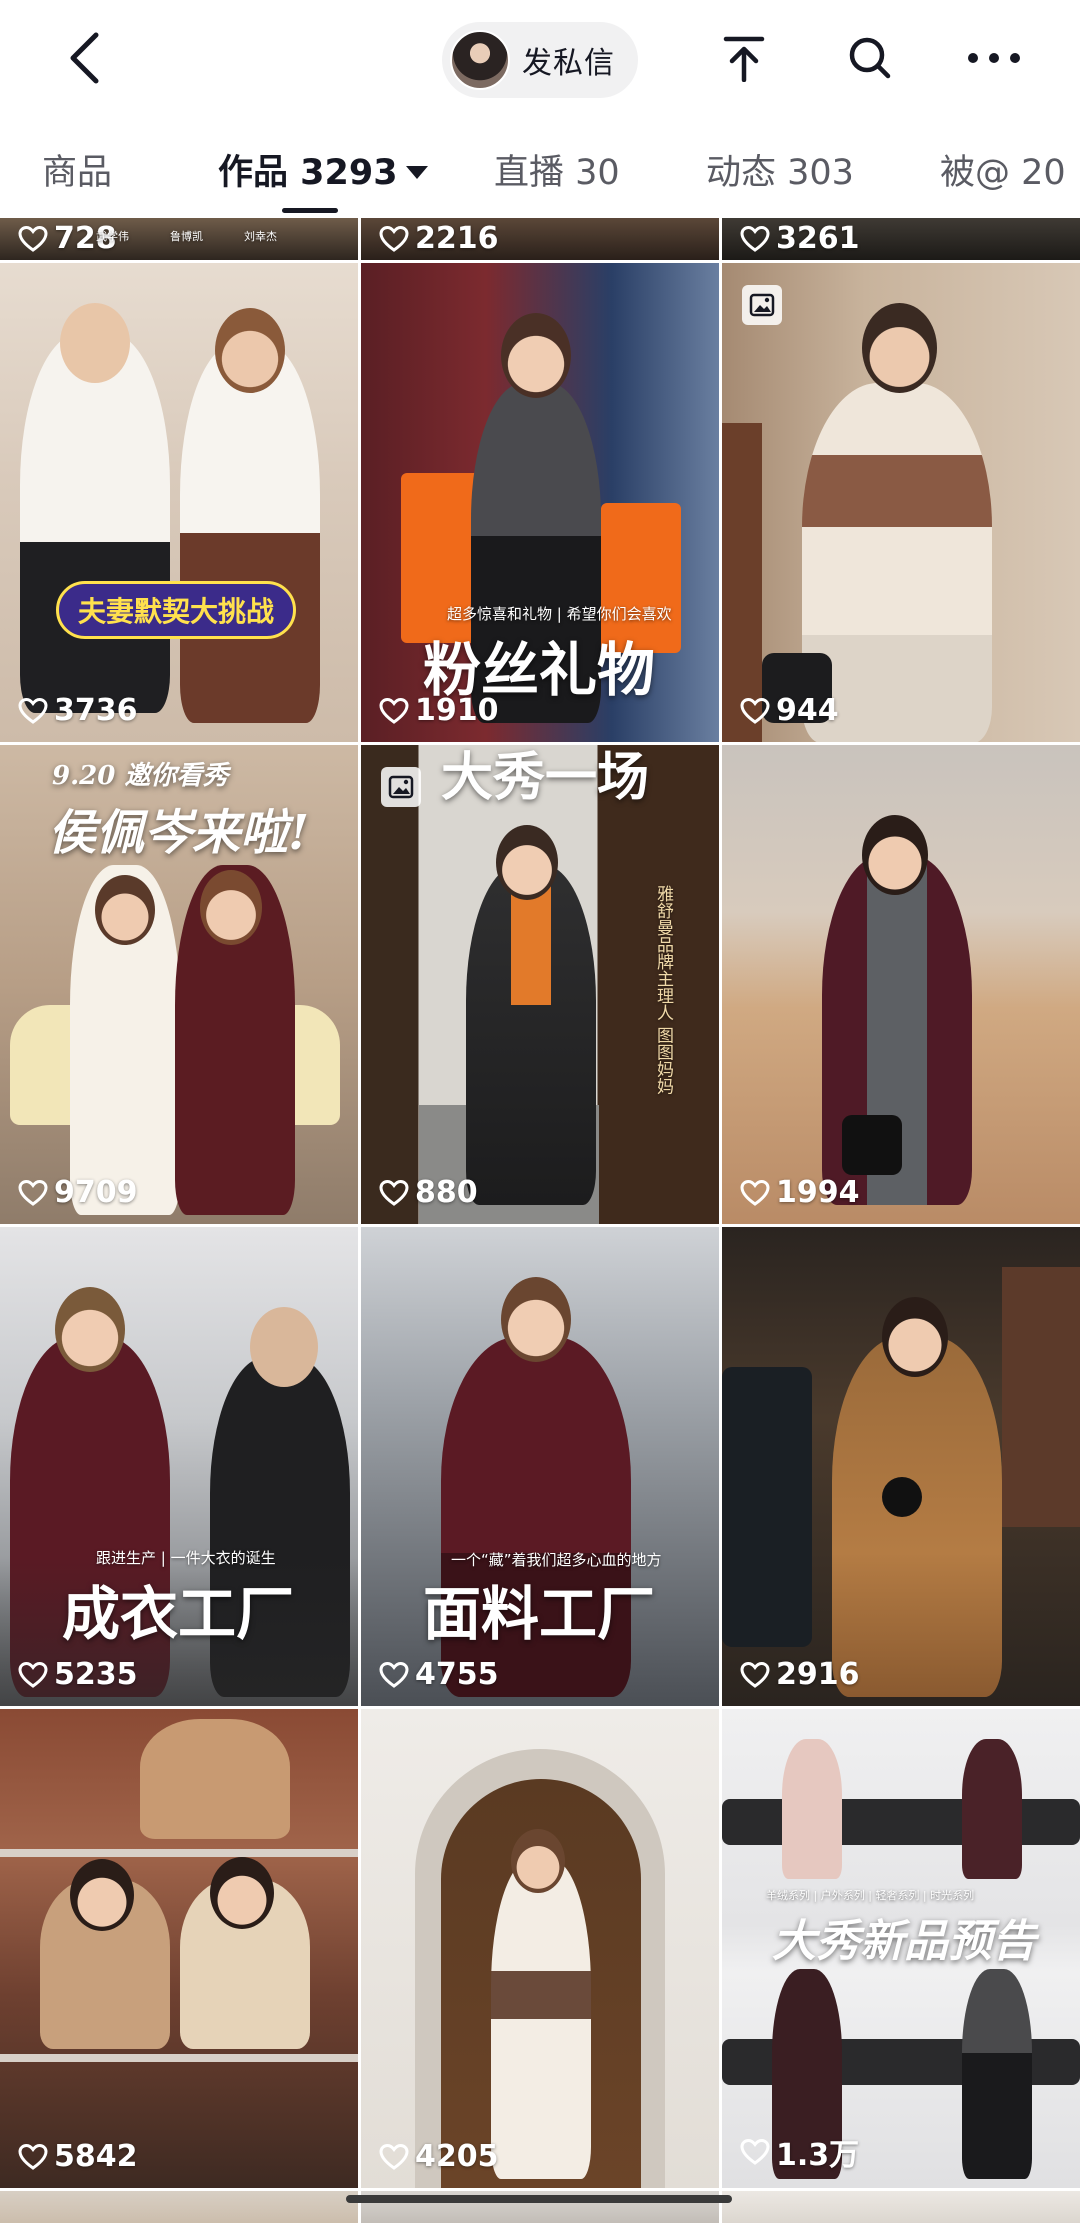  Describe the element at coordinates (540, 984) in the screenshot. I see `photo-post-thumbnail: 大秀一场 雅舒曼品牌主理人 图图妈妈 880` at that location.